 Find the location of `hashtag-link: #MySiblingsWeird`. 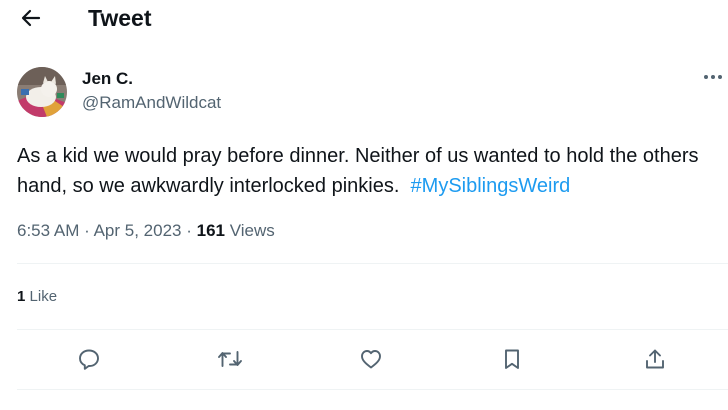

hashtag-link: #MySiblingsWeird is located at coordinates (491, 186).